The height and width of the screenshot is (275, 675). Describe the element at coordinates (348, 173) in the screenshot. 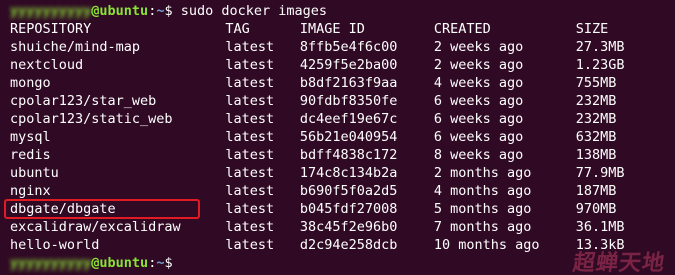

I see `cell-image-id: 174c8c134b2a` at that location.